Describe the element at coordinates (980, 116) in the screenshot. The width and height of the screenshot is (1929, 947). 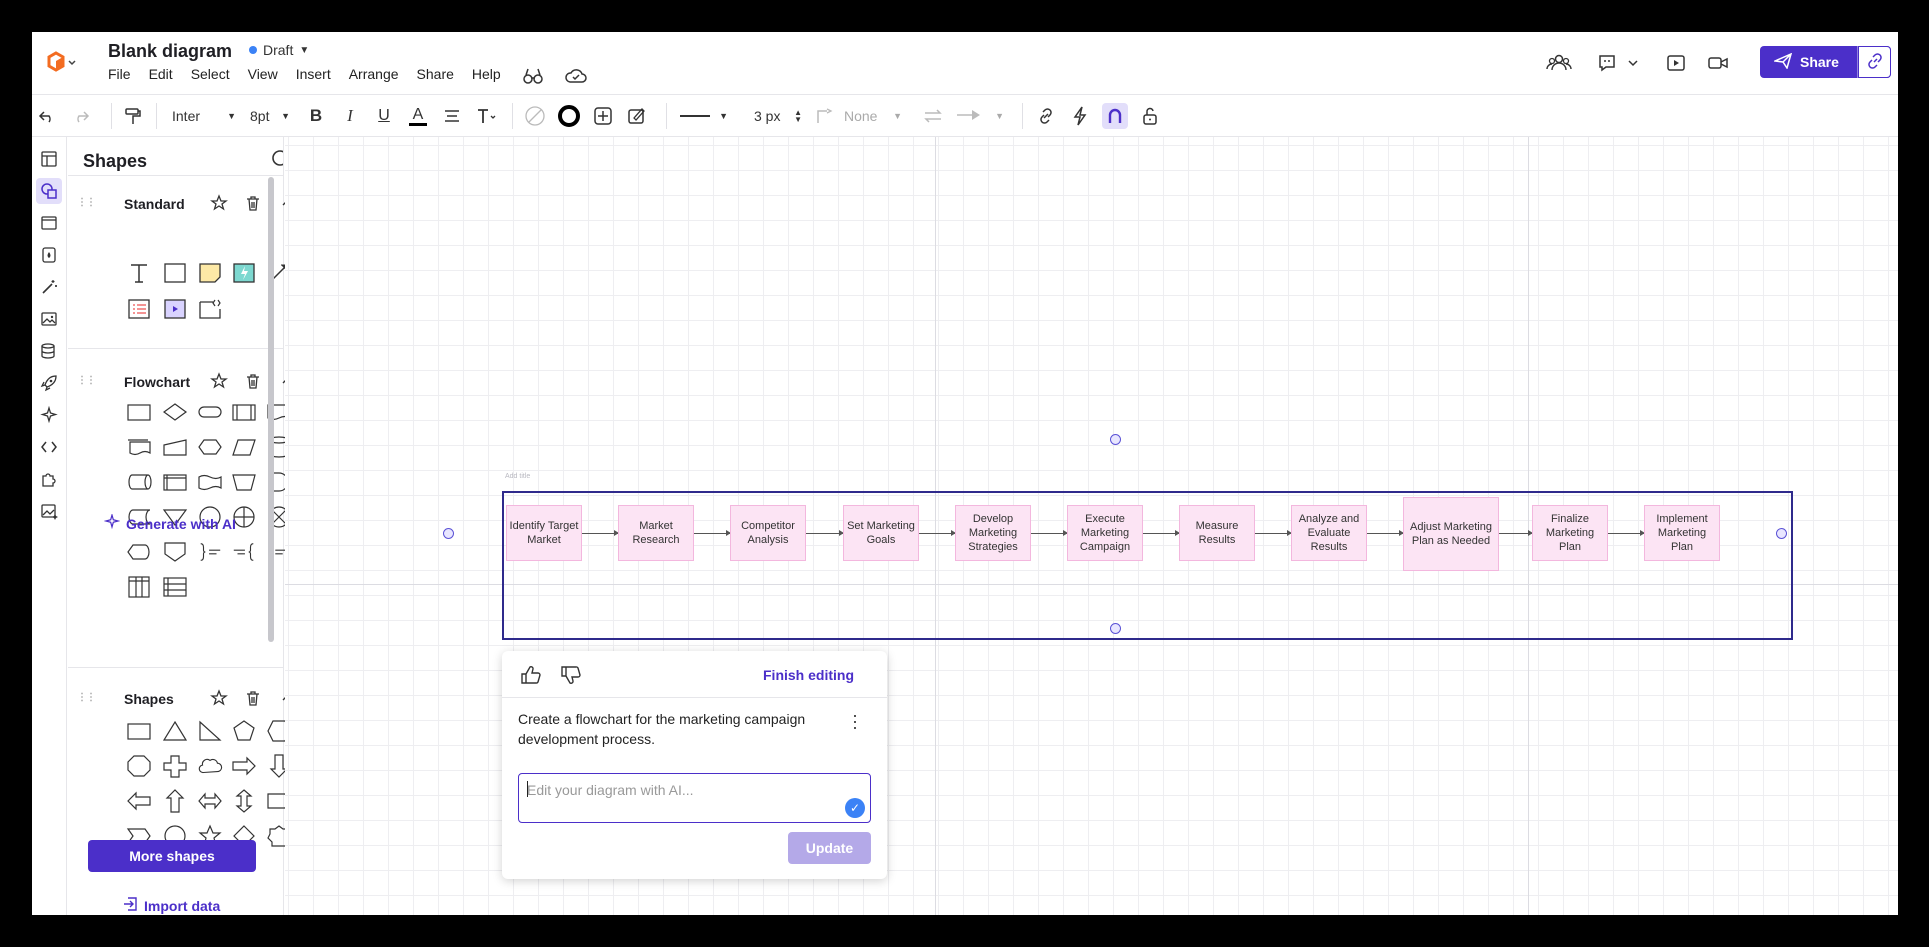
I see `line-end-select: ▼` at that location.